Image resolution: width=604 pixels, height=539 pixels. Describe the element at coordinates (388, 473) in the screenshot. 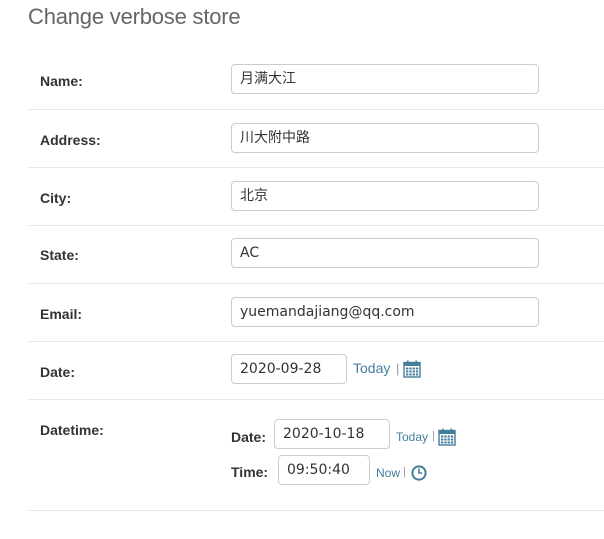

I see `datetime-now-link: Now` at that location.